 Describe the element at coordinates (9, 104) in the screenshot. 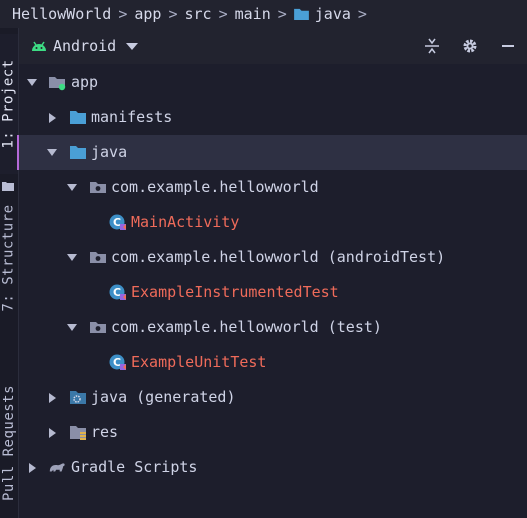

I see `tab-project: 1: Project` at that location.